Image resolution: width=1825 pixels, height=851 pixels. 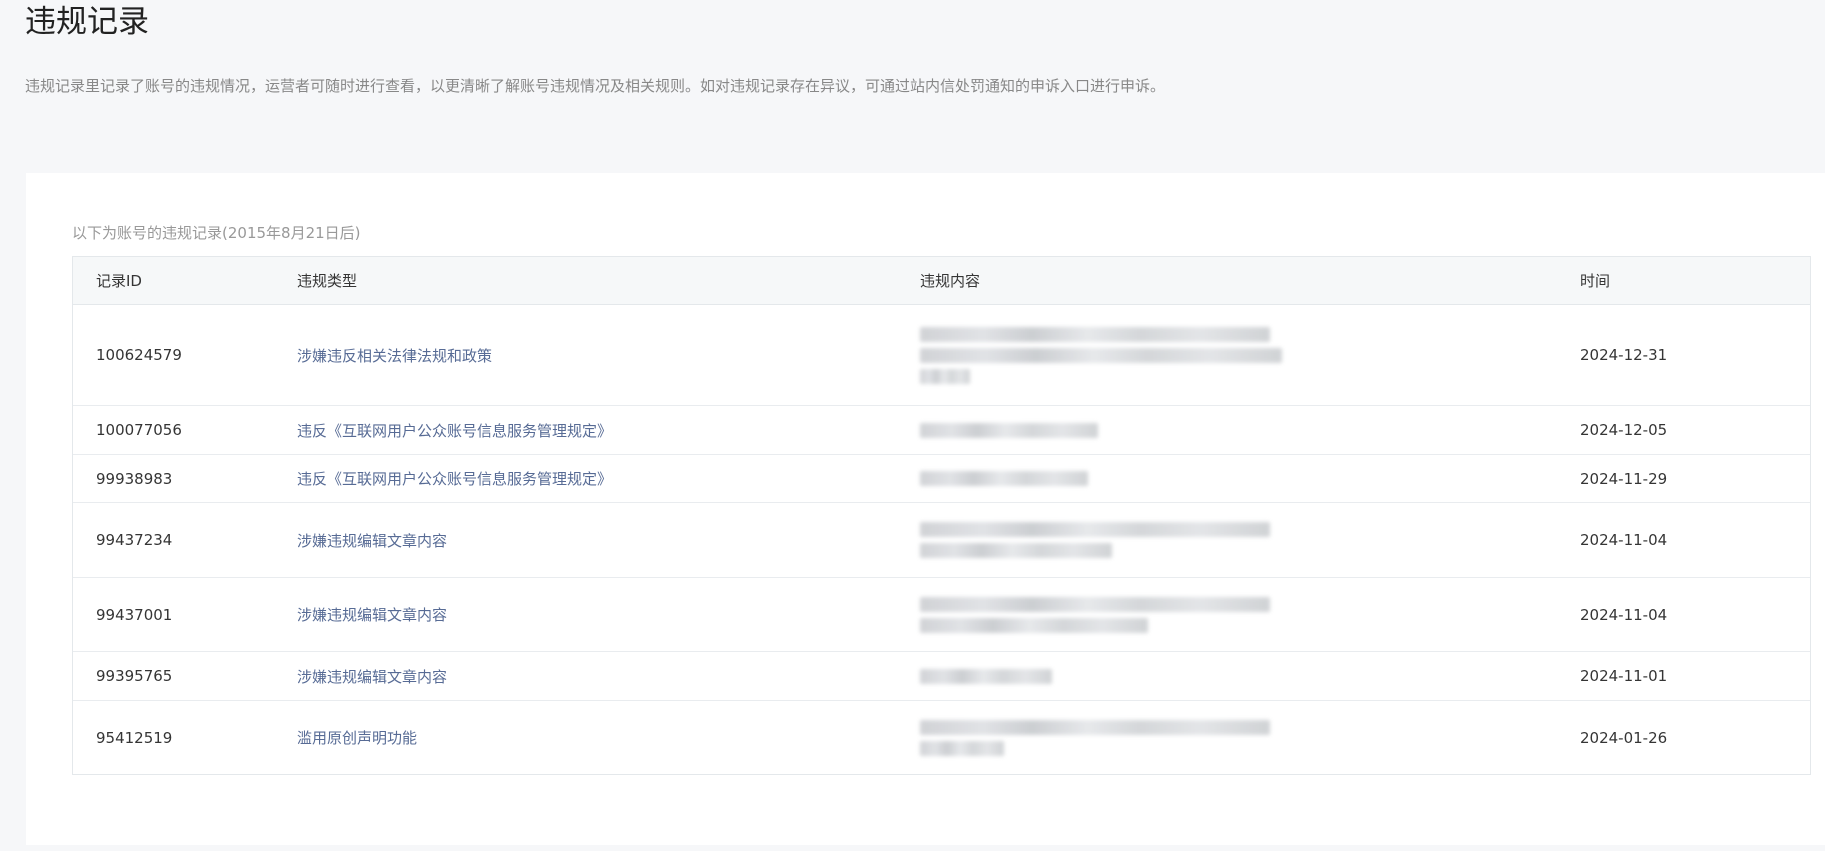 What do you see at coordinates (950, 281) in the screenshot?
I see `header-violation-content: 违规内容` at bounding box center [950, 281].